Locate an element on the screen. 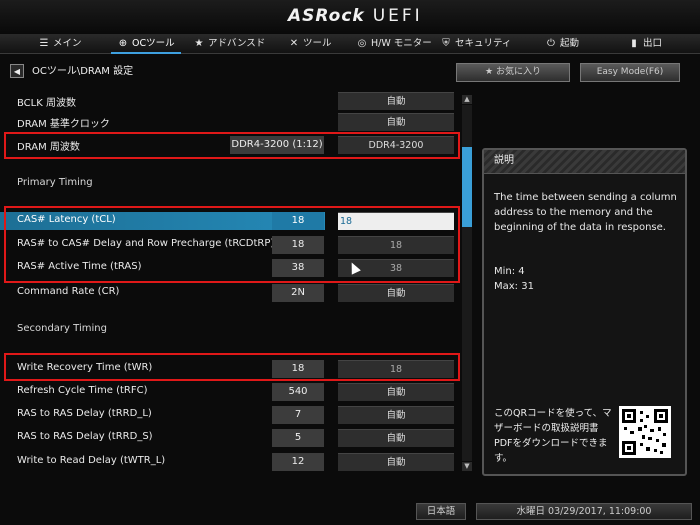 The width and height of the screenshot is (700, 525). language-button: 日本語 is located at coordinates (441, 511).